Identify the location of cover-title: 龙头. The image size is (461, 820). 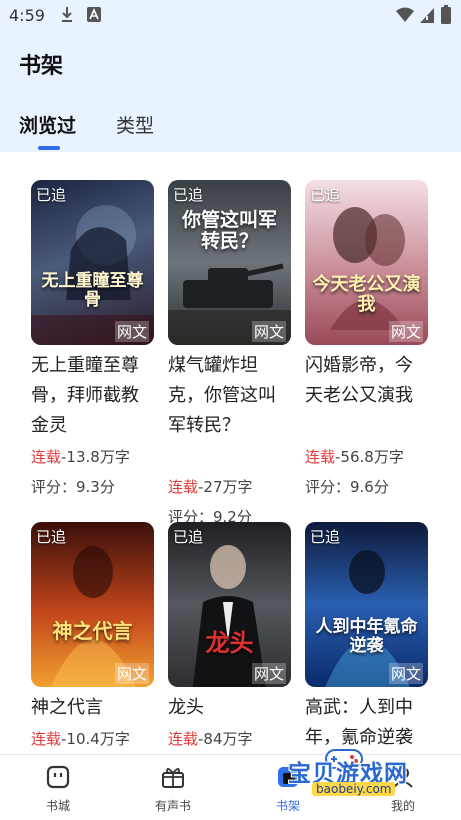
(229, 643).